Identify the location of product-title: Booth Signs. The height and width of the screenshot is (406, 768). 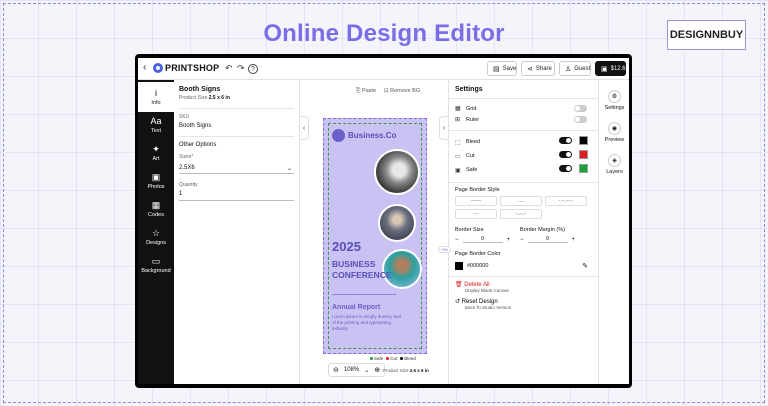
(200, 89).